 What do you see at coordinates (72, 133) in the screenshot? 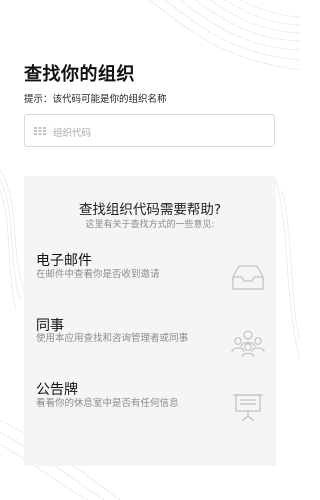
I see `org-code-placeholder: 组织代码` at bounding box center [72, 133].